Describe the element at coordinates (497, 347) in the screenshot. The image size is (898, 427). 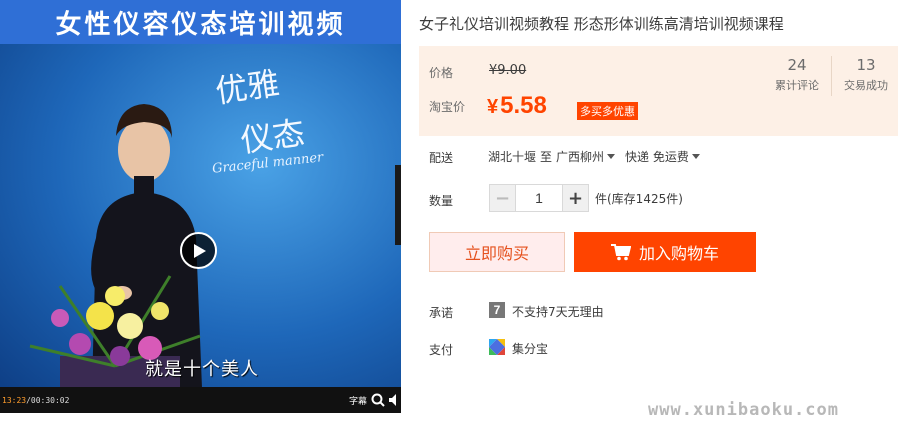
I see `jifenbao-icon` at that location.